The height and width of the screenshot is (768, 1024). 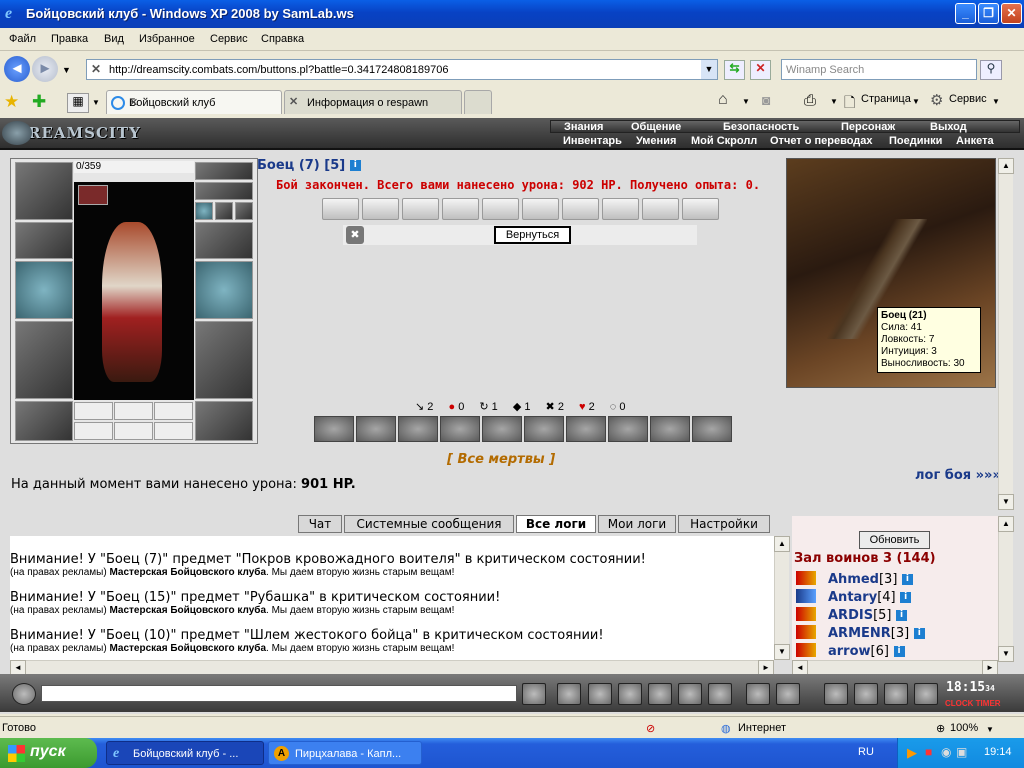 What do you see at coordinates (766, 100) in the screenshot?
I see `feeds-icon: ◙` at bounding box center [766, 100].